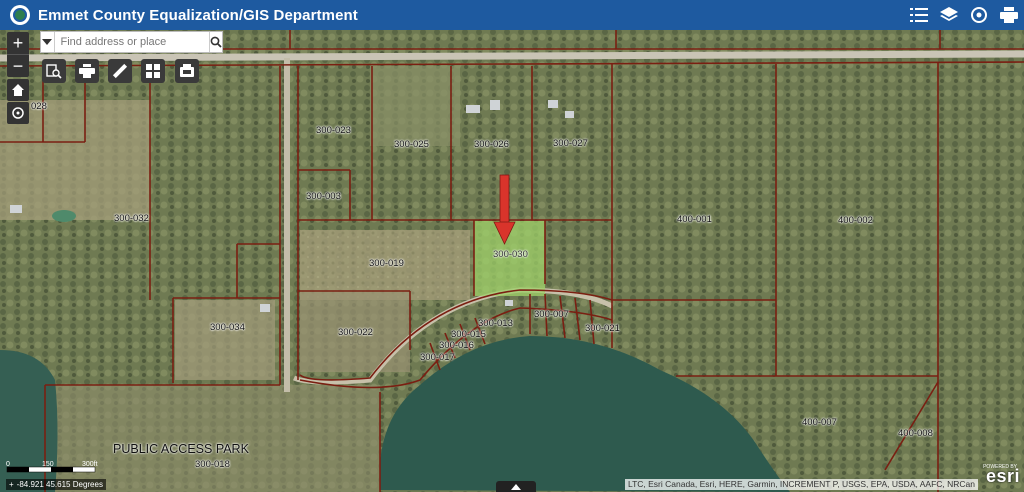 Image resolution: width=1024 pixels, height=492 pixels. I want to click on powered-by-label: POWERED BY, so click(1000, 467).